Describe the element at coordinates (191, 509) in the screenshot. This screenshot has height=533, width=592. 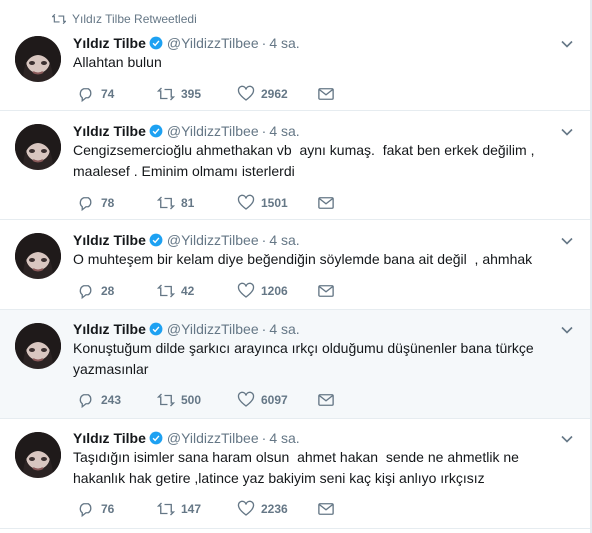
I see `retweet-count: 147` at that location.